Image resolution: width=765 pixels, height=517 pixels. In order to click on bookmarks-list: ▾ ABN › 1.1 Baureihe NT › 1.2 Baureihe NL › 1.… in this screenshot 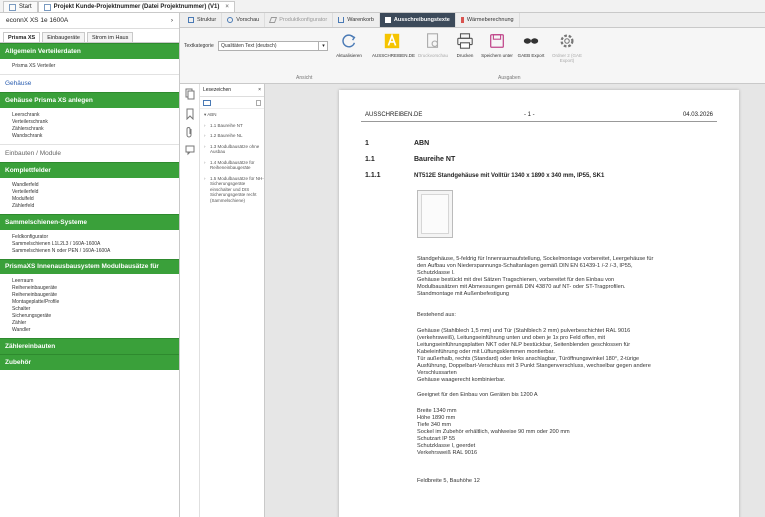, I will do `click(232, 157)`.